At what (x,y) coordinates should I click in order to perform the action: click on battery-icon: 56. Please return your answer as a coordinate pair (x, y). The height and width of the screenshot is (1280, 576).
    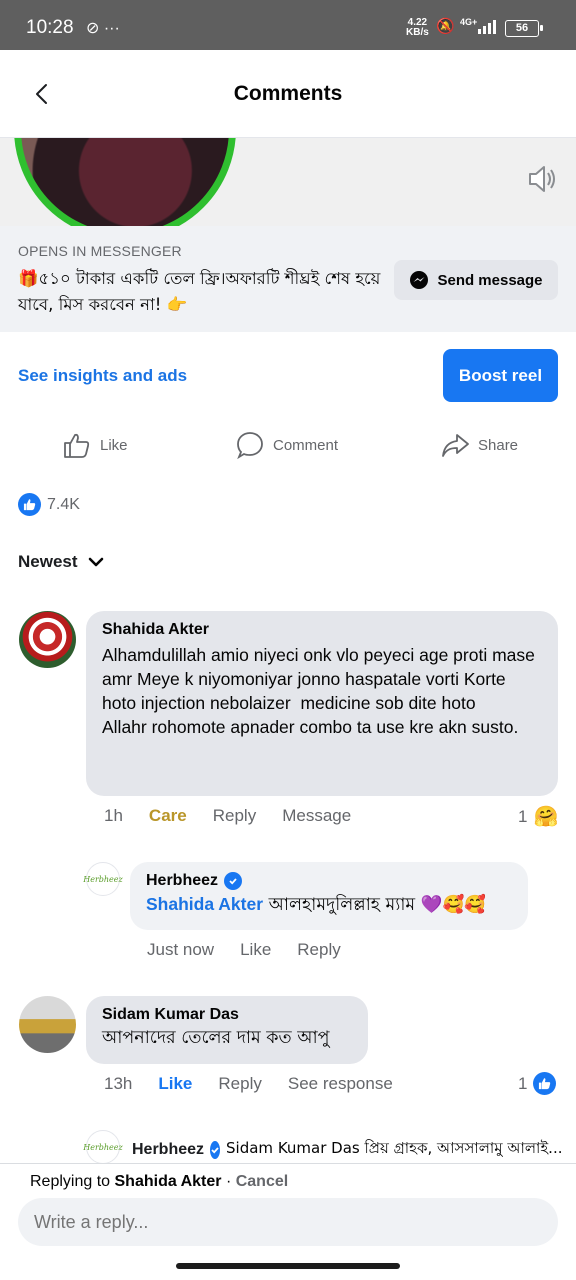
    Looking at the image, I should click on (524, 28).